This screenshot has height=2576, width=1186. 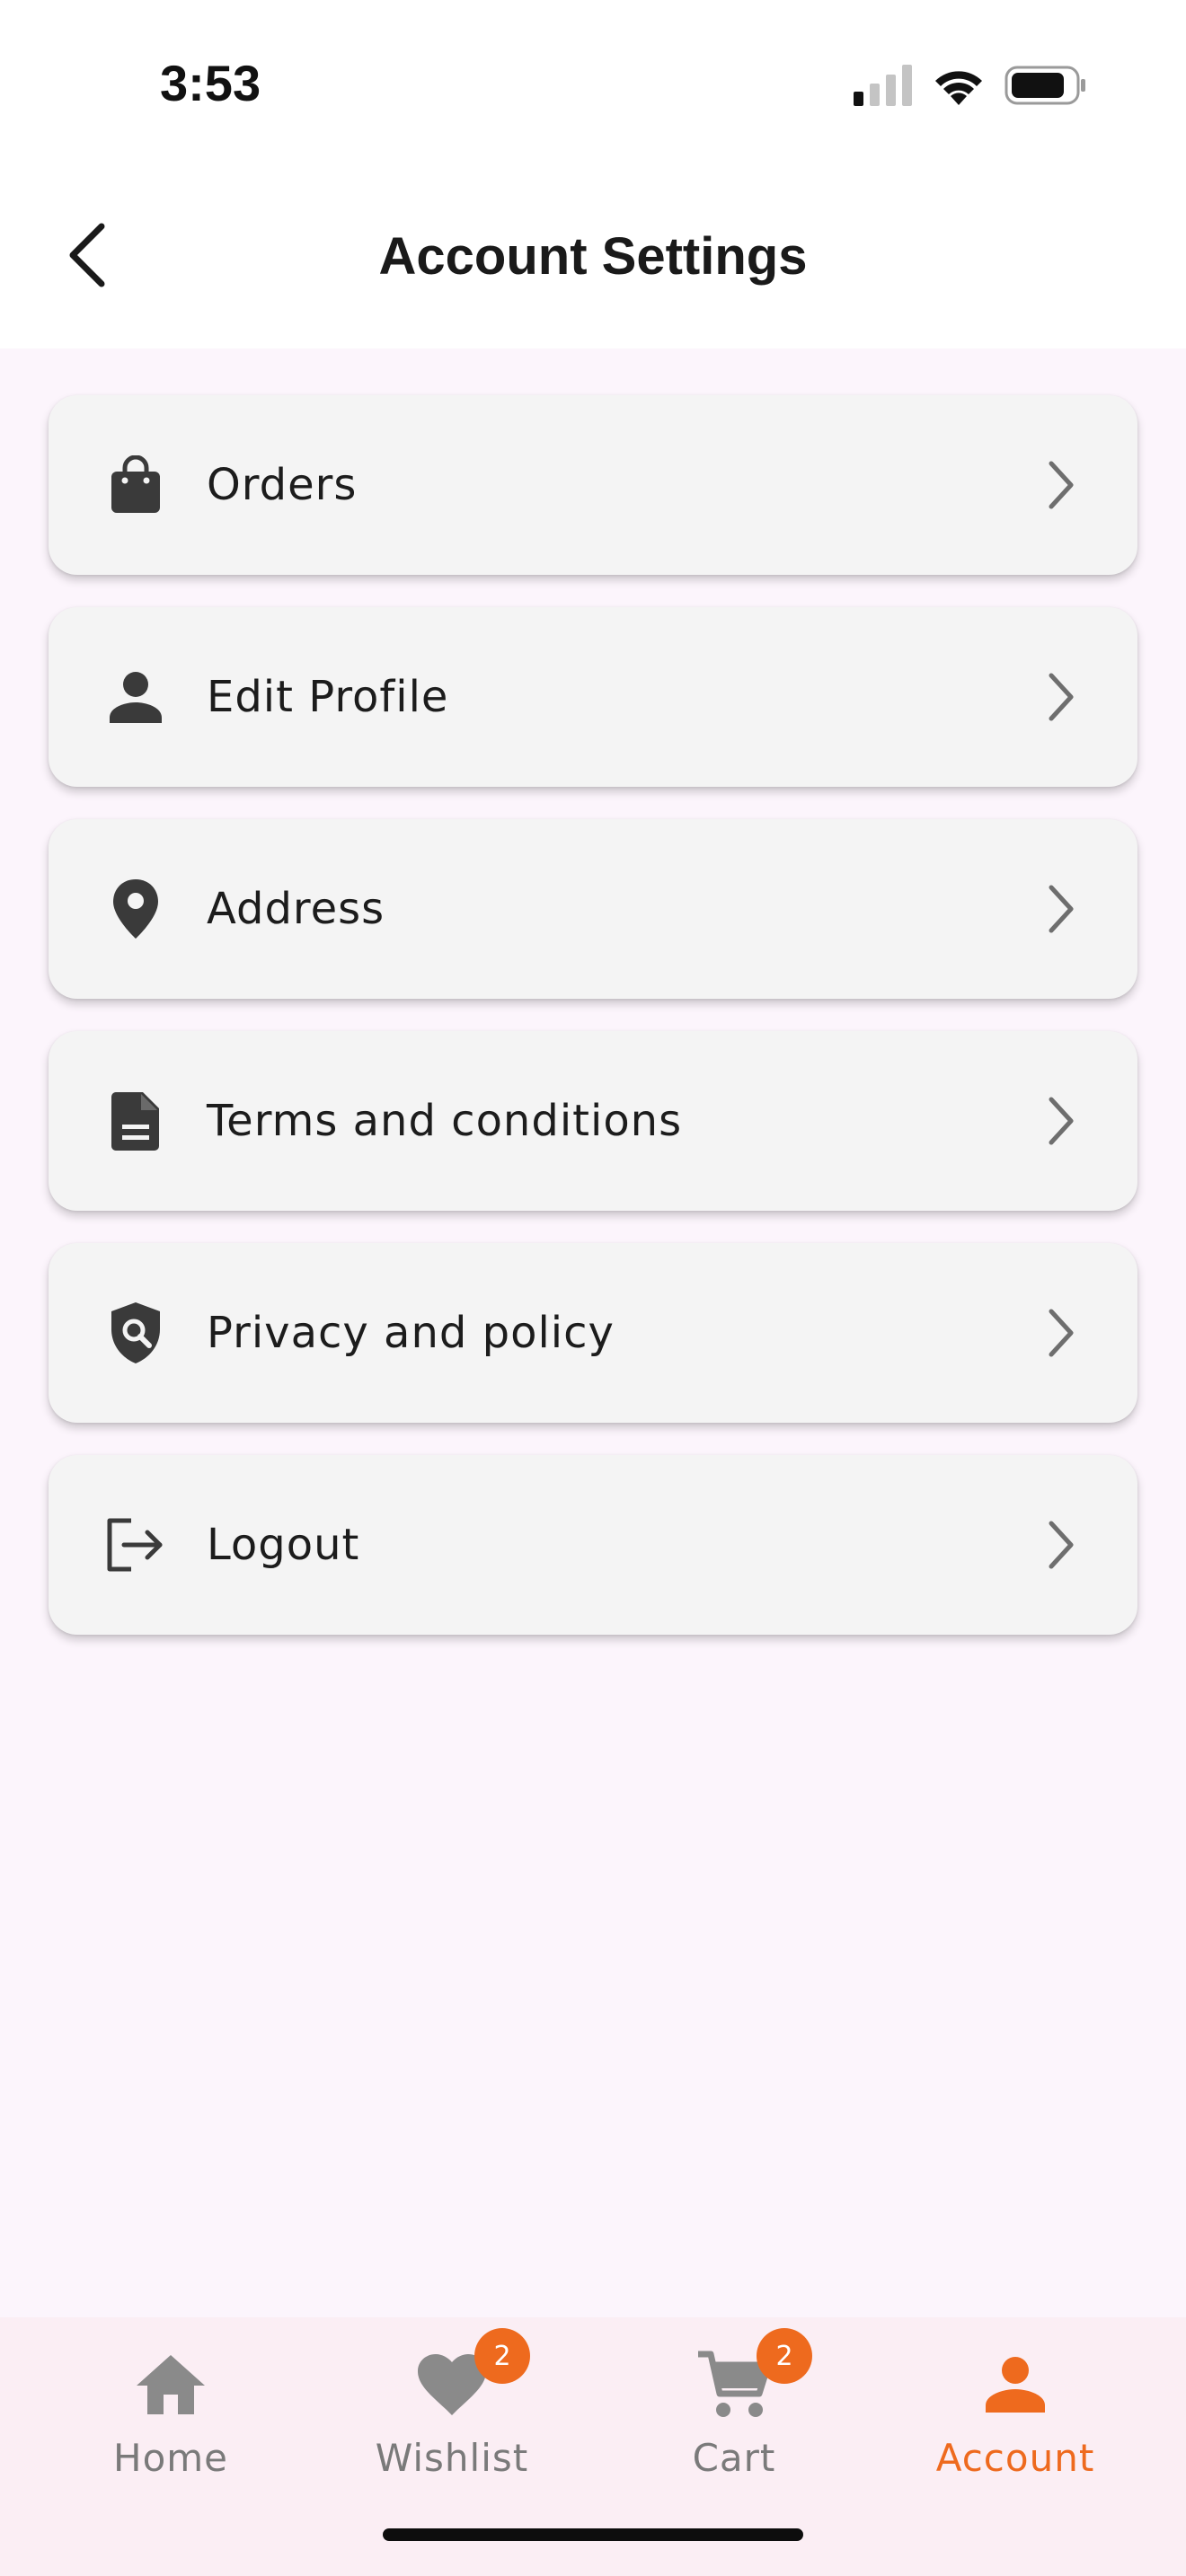 What do you see at coordinates (1015, 2458) in the screenshot?
I see `nav-label: Account` at bounding box center [1015, 2458].